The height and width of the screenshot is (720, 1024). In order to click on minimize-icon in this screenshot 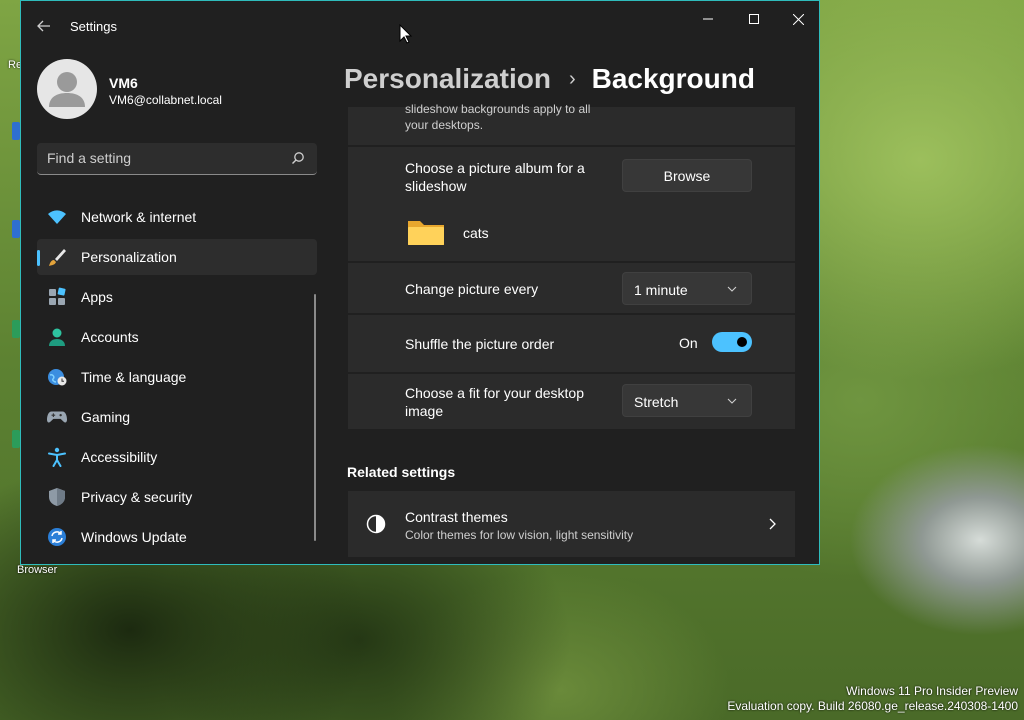, I will do `click(708, 19)`.